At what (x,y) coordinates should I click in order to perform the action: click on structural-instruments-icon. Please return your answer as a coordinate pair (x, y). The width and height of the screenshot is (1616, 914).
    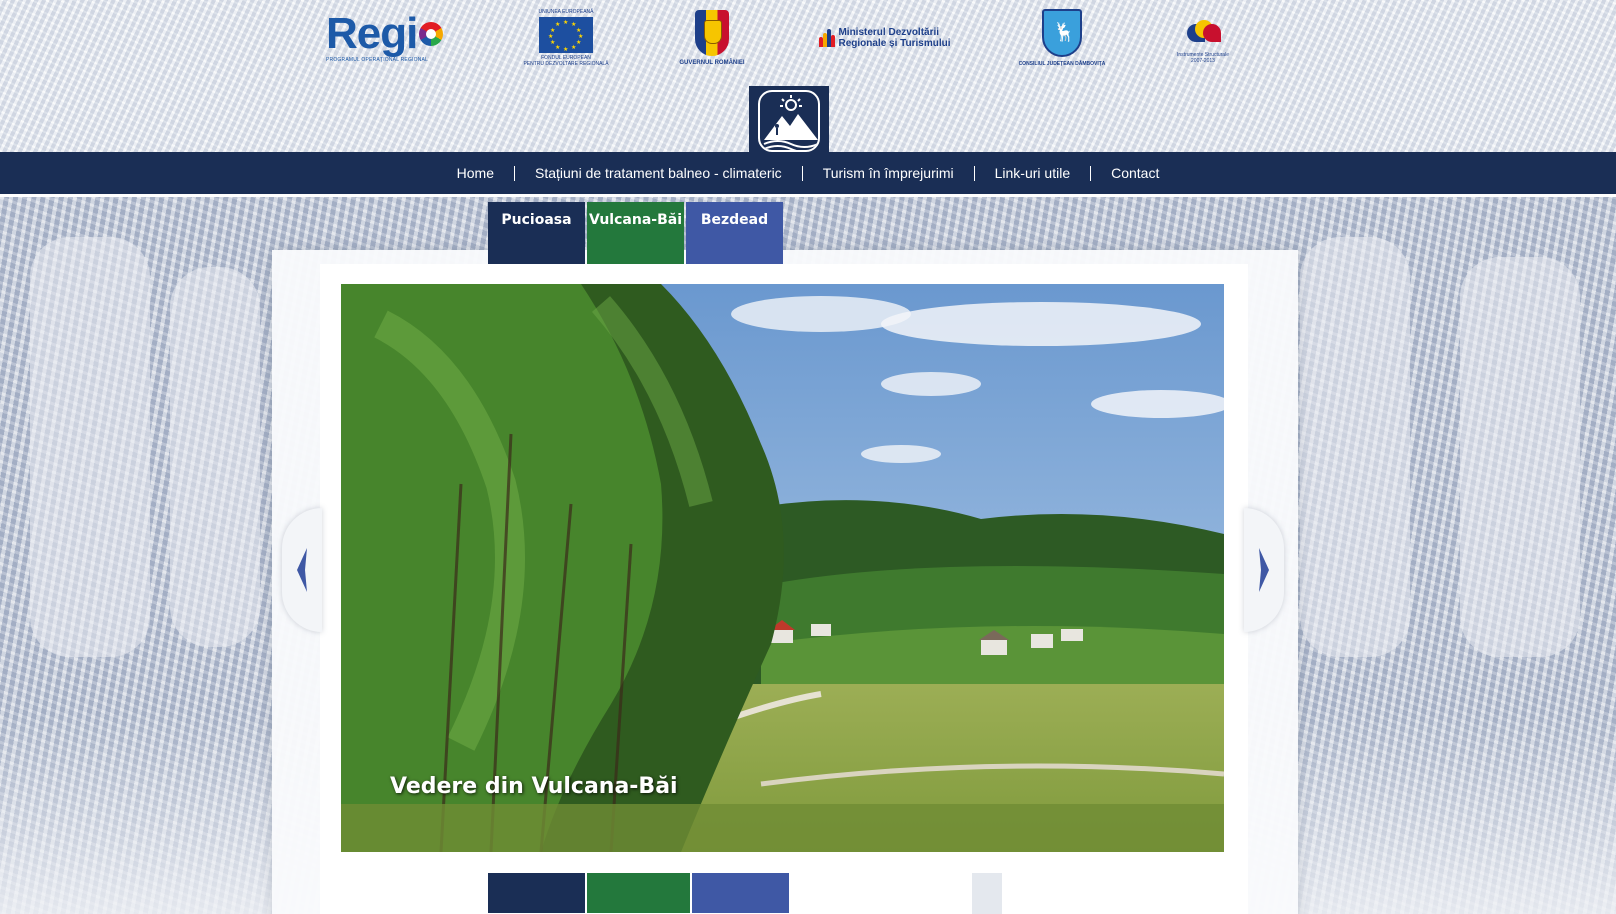
    Looking at the image, I should click on (1203, 32).